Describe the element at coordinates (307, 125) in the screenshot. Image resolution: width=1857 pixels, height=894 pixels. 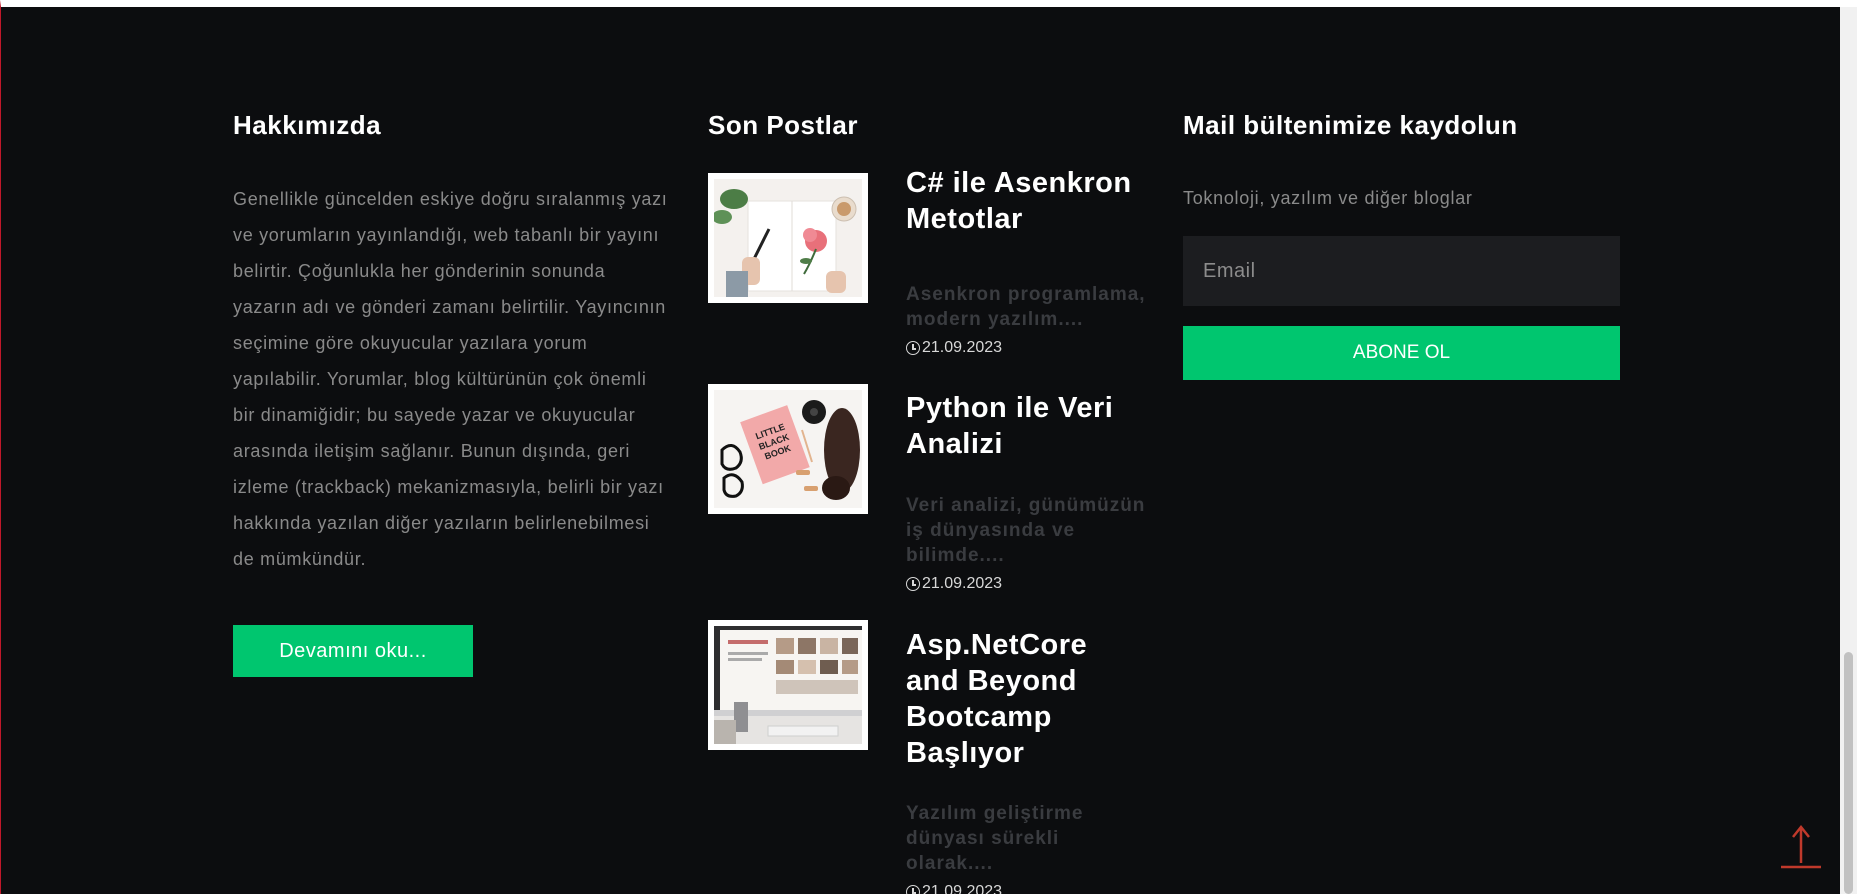
I see `about-heading: Hakkımızda` at that location.